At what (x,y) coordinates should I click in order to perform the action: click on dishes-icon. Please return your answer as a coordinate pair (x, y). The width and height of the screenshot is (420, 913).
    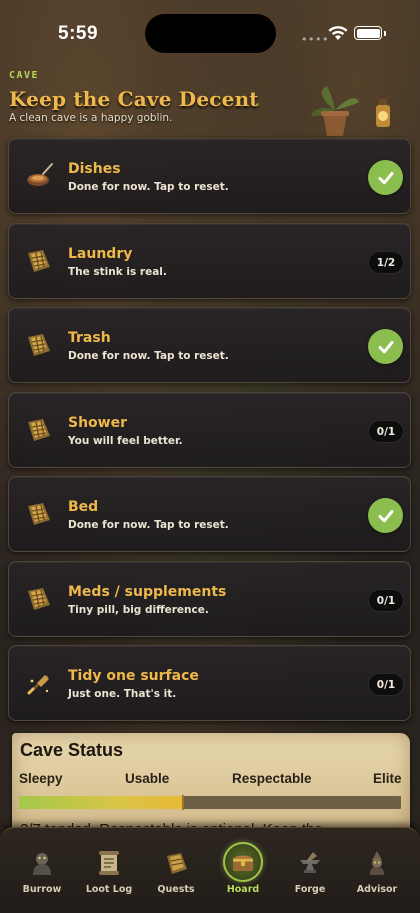
    Looking at the image, I should click on (40, 174).